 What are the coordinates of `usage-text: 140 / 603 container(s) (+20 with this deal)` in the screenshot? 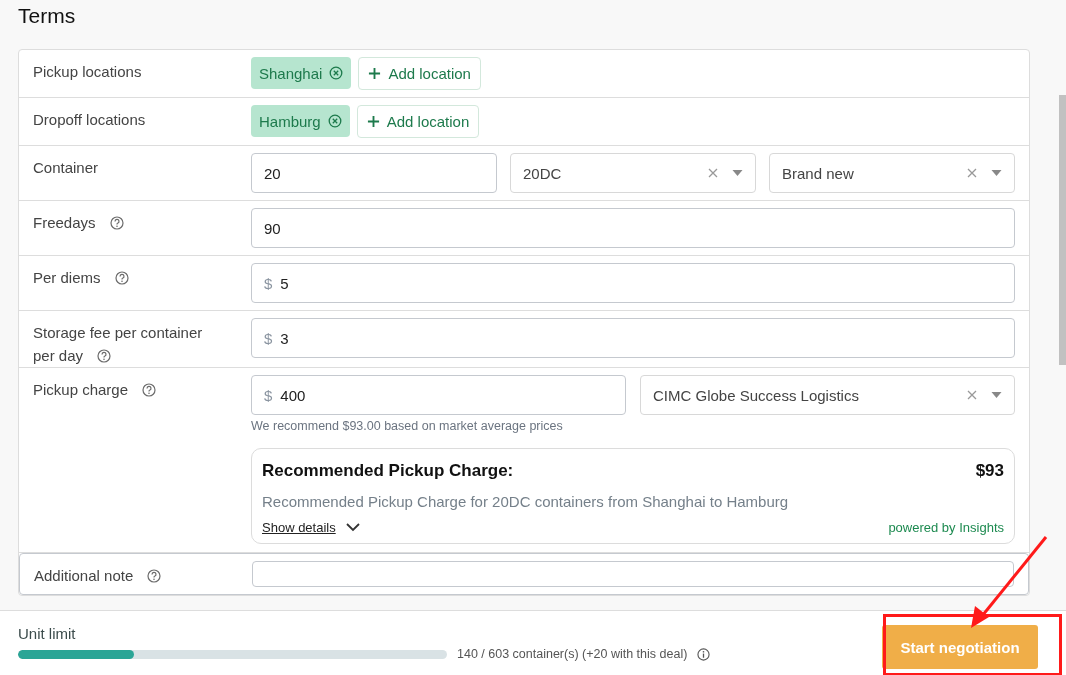 It's located at (572, 654).